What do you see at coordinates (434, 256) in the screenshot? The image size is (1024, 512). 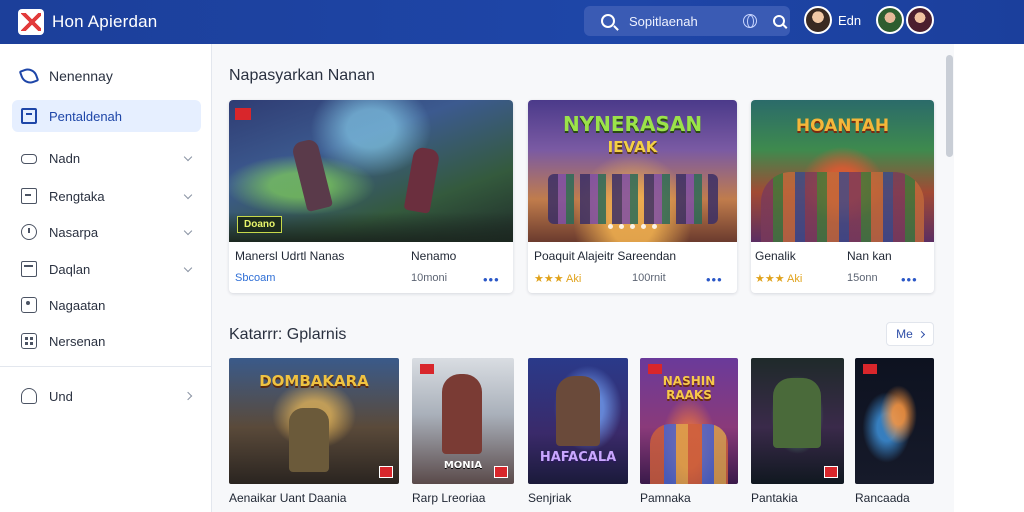 I see `card-subtitle: Nenamo` at bounding box center [434, 256].